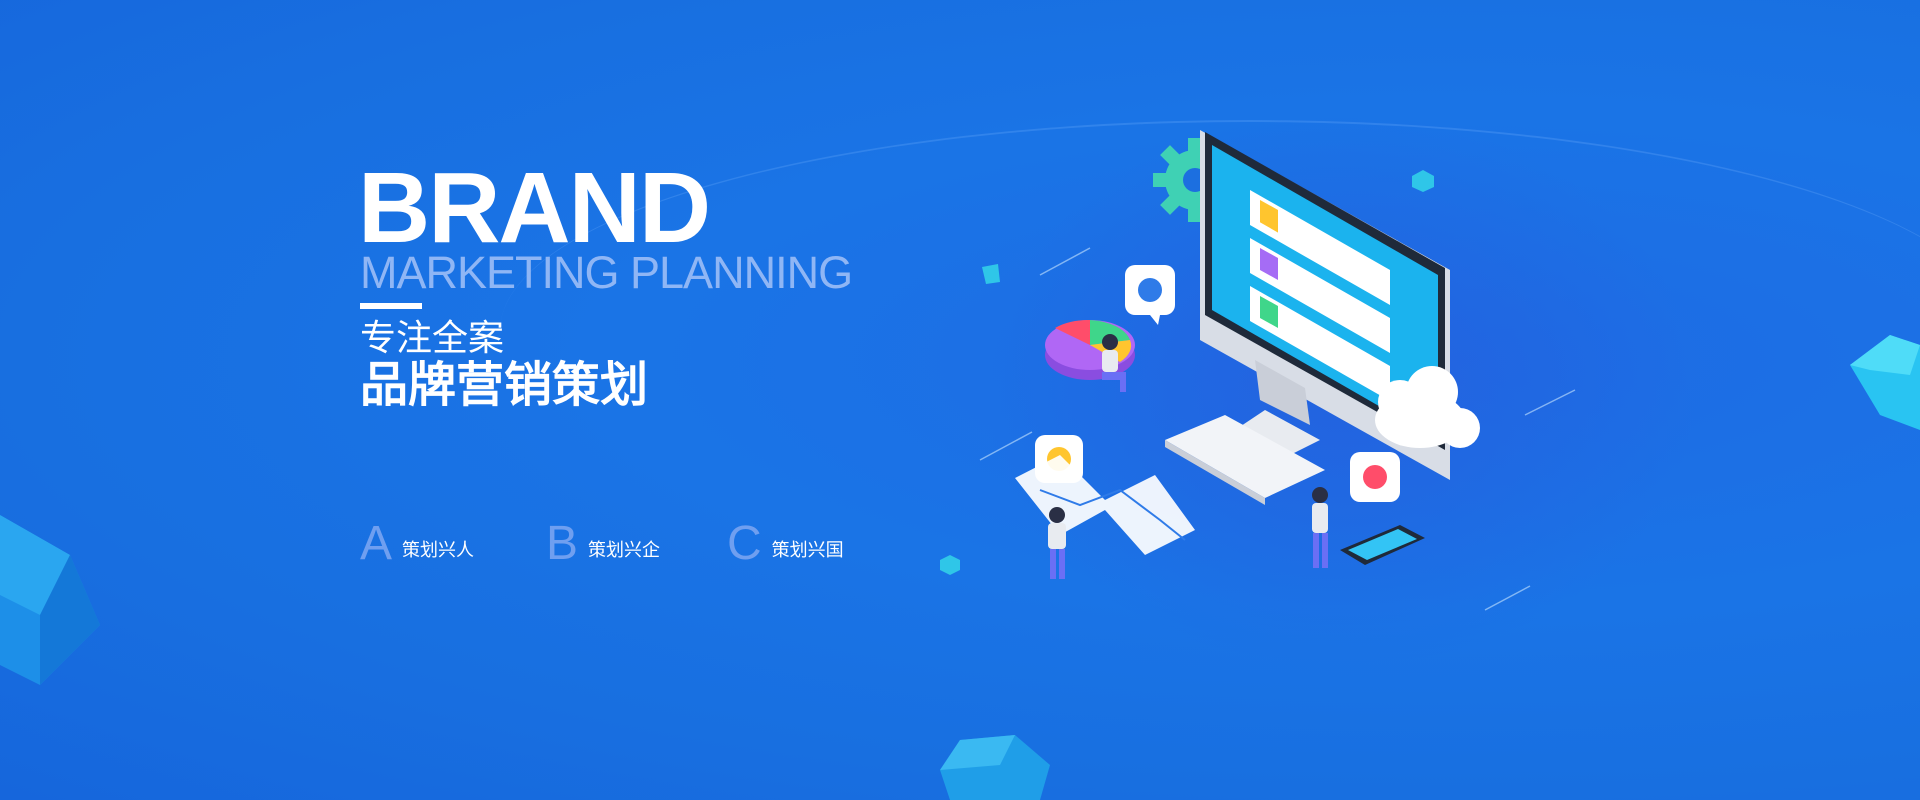  What do you see at coordinates (1090, 349) in the screenshot?
I see `pie-chart-icon` at bounding box center [1090, 349].